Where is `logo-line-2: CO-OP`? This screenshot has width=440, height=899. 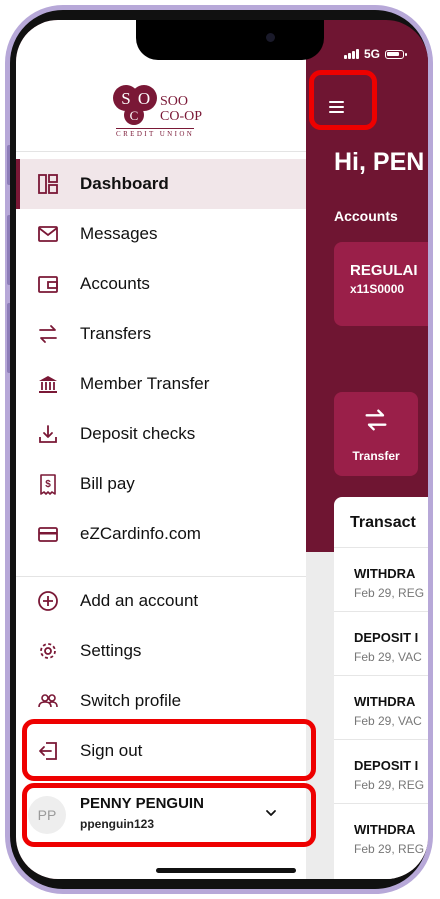
logo-line-2: CO-OP is located at coordinates (181, 116).